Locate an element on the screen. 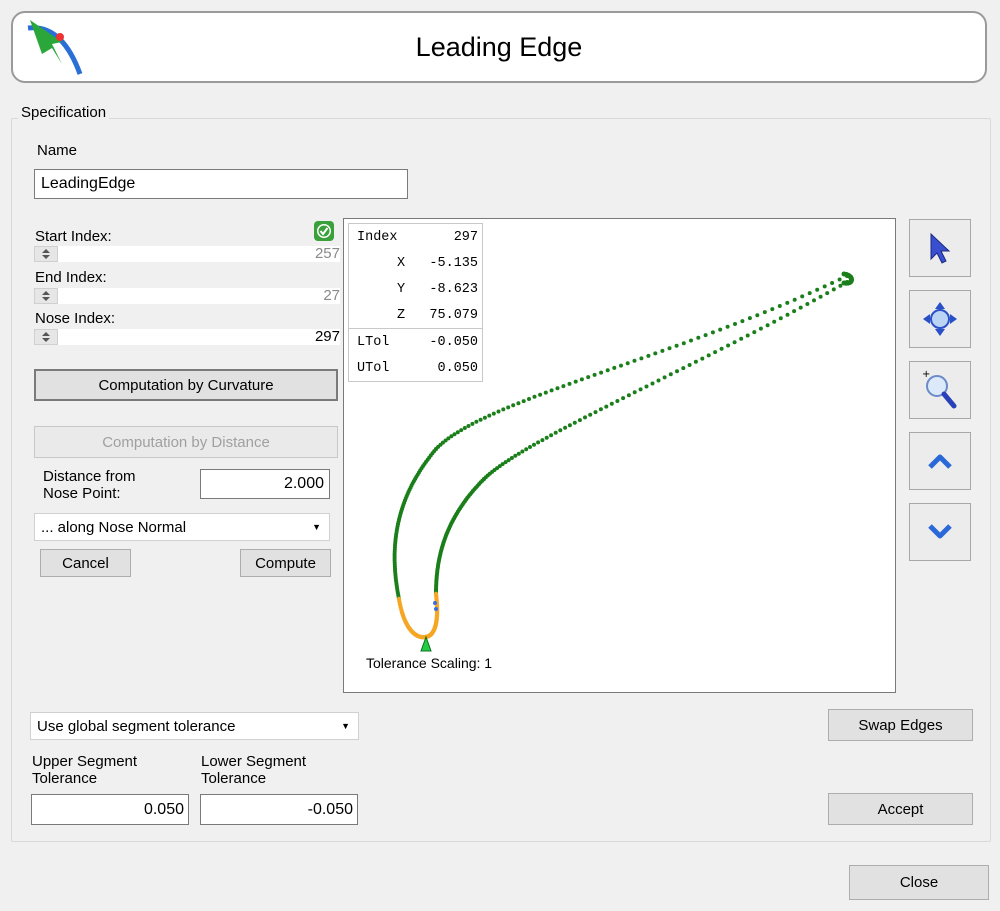 This screenshot has width=1000, height=911. tolerance-scaling-label: Tolerance Scaling: 1 is located at coordinates (429, 663).